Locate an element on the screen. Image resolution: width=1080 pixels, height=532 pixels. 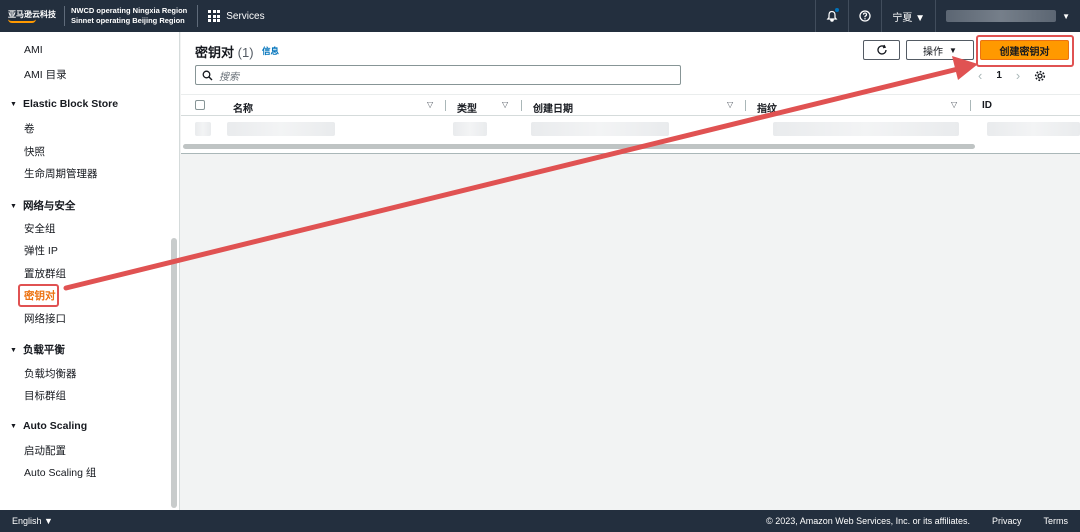
column-header-name: 名称 is located at coordinates (243, 107).